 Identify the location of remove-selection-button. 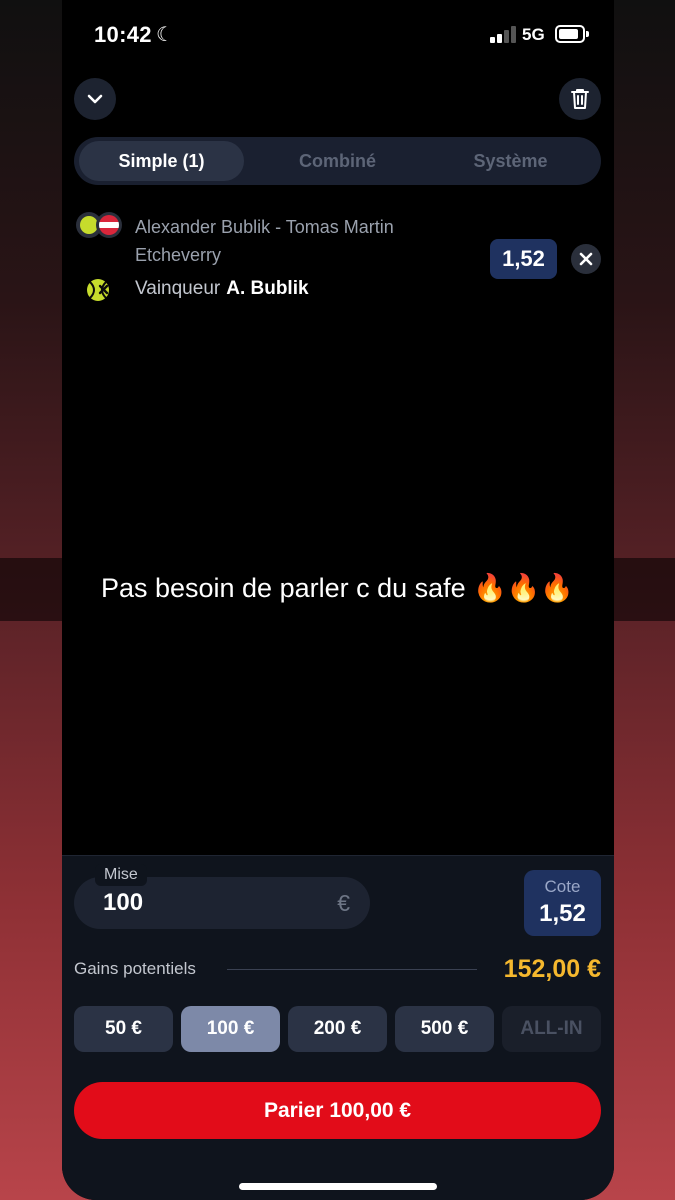
(586, 259).